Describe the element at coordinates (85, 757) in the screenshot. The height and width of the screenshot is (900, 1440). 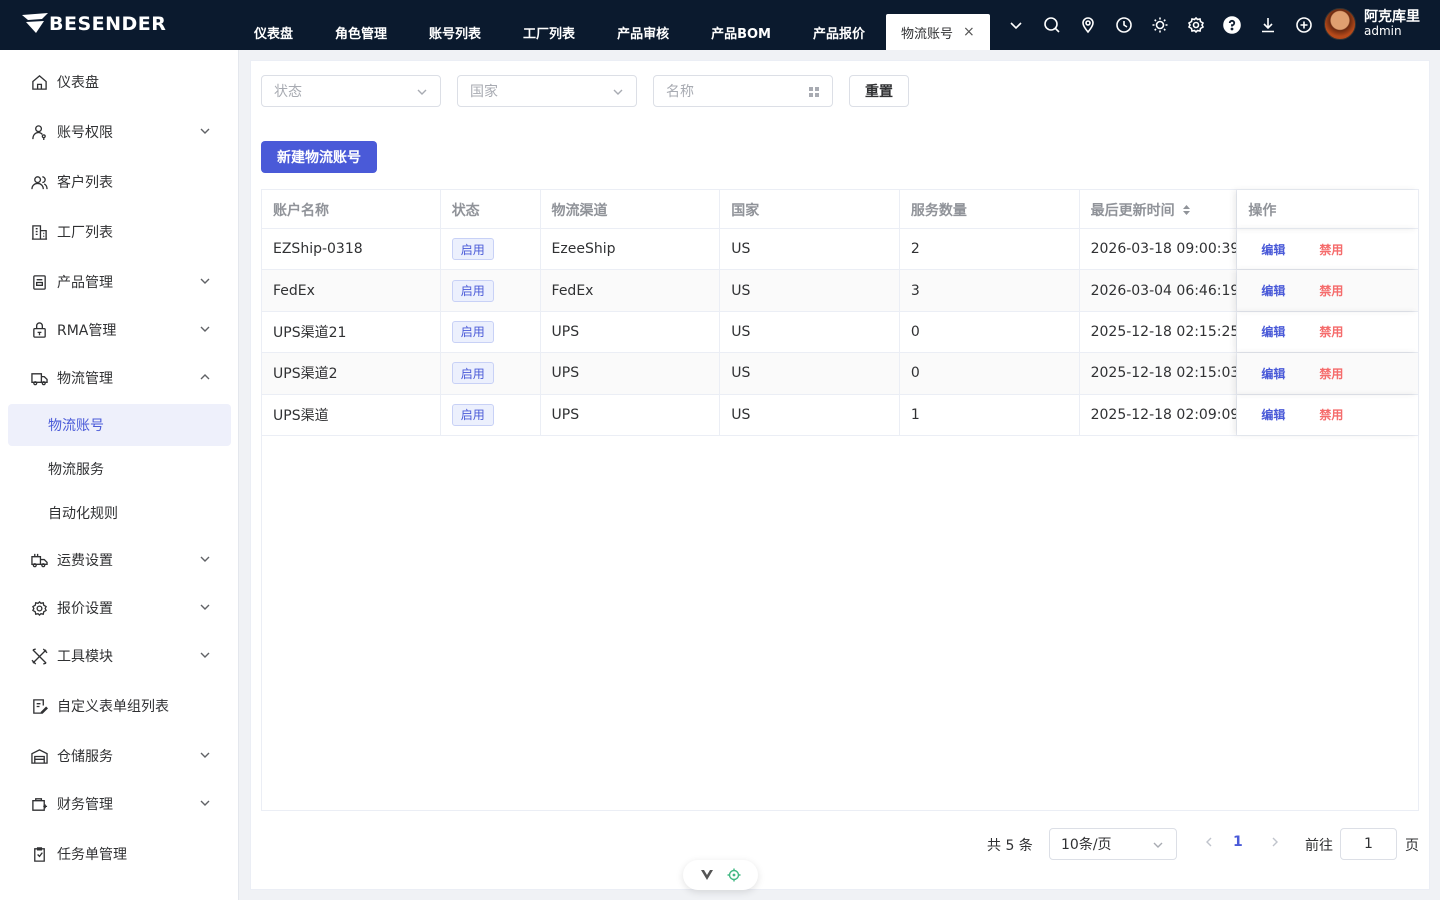
I see `sidebar-item-label: 仓储服务` at that location.